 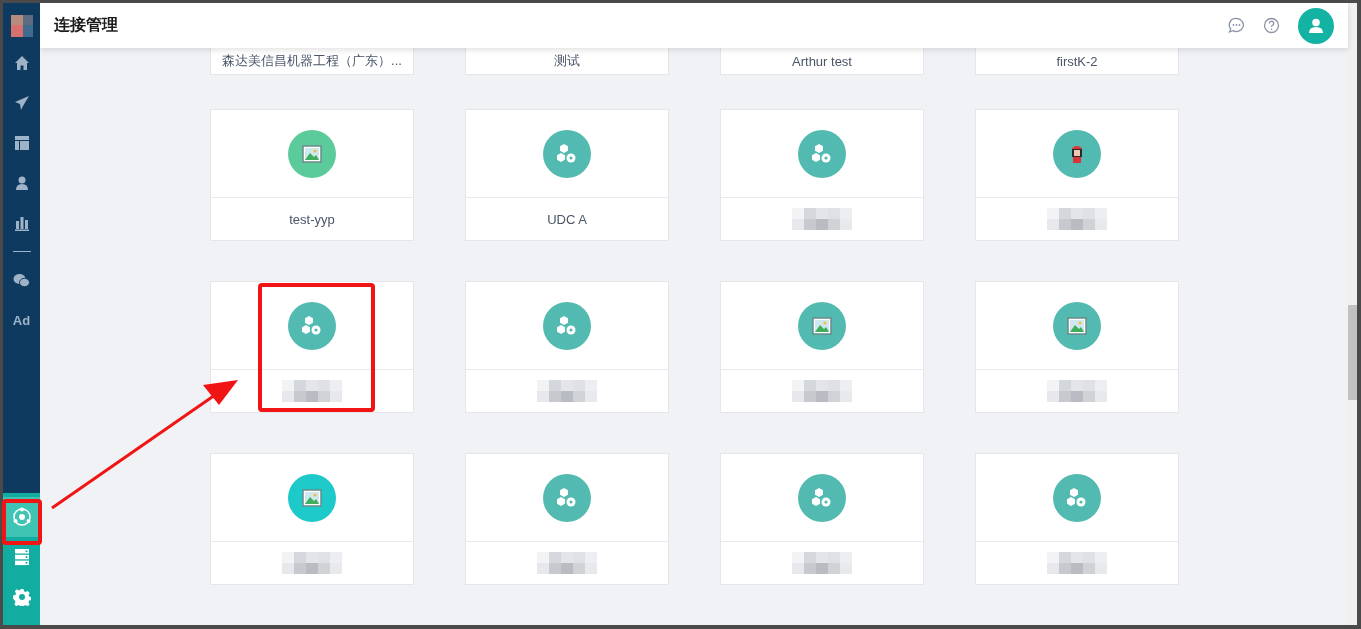 I want to click on settings-icon, so click(x=21, y=597).